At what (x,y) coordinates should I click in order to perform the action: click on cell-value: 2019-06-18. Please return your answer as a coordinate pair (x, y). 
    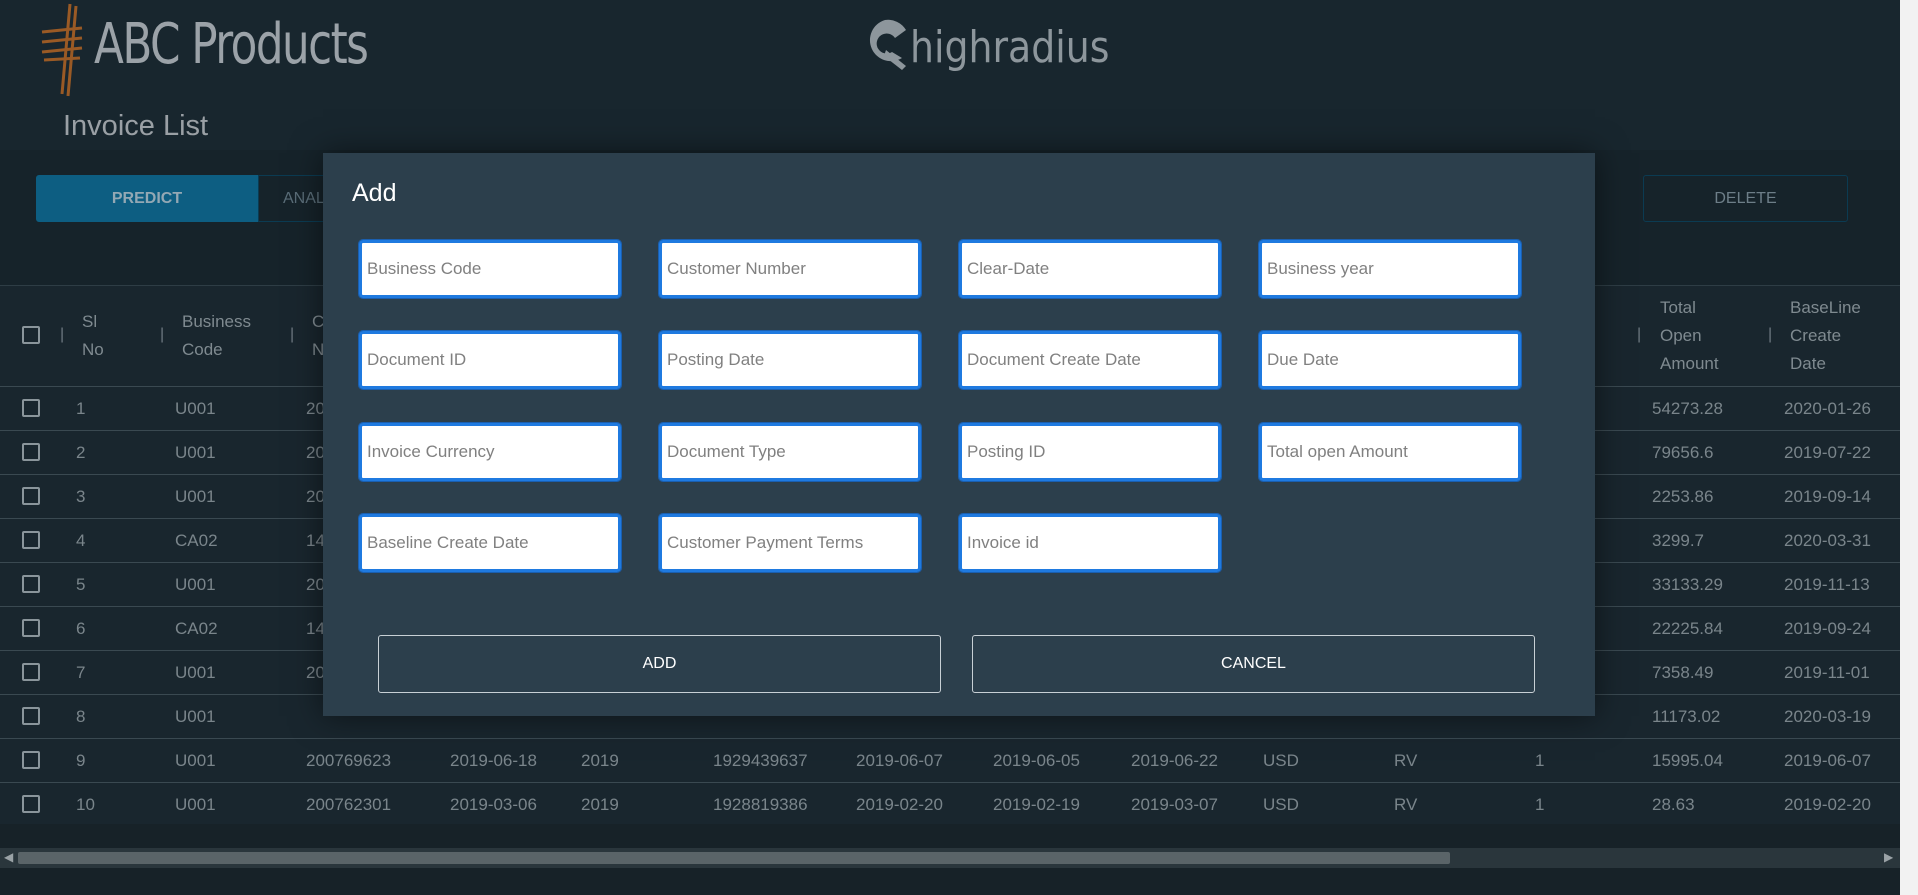
    Looking at the image, I should click on (493, 760).